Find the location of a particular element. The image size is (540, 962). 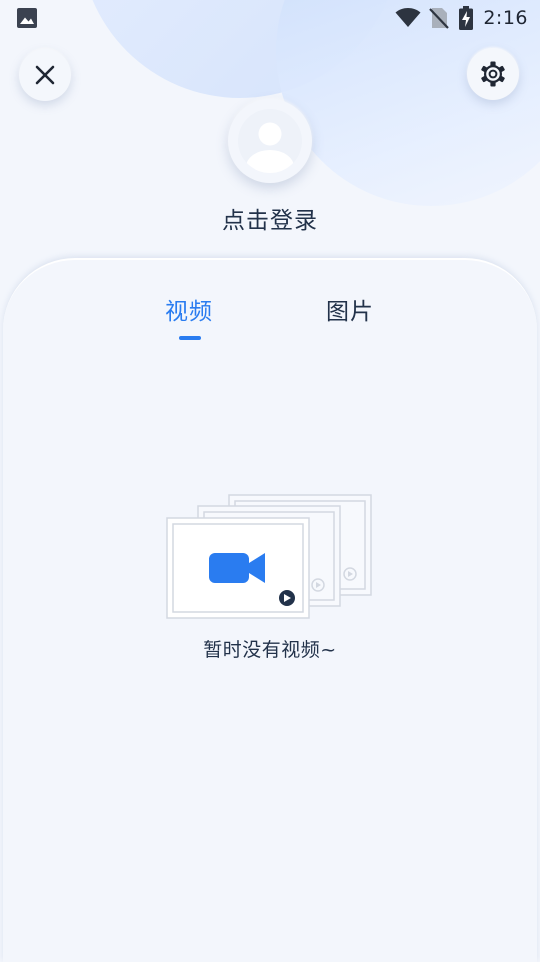

battery-charging-icon is located at coordinates (466, 18).